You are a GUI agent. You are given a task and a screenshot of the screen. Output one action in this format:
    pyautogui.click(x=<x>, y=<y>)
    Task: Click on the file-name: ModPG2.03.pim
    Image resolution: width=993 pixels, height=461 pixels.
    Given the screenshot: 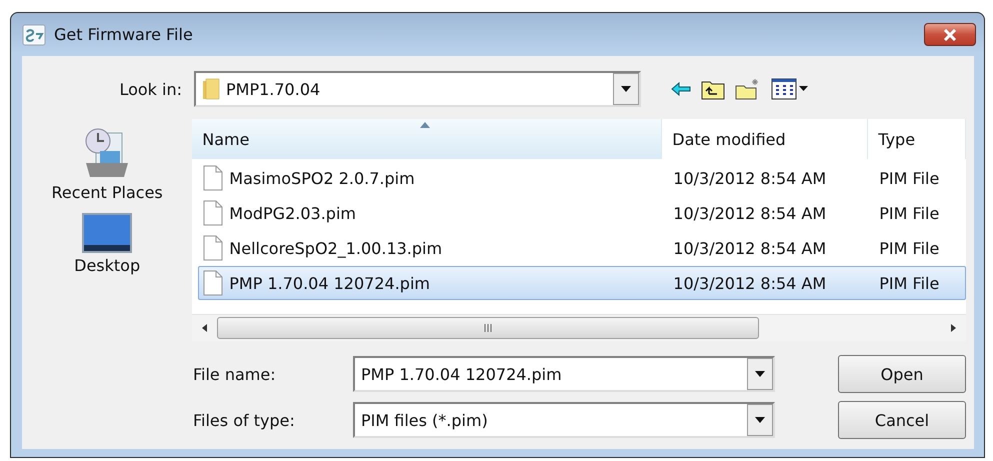 What is the action you would take?
    pyautogui.click(x=292, y=213)
    